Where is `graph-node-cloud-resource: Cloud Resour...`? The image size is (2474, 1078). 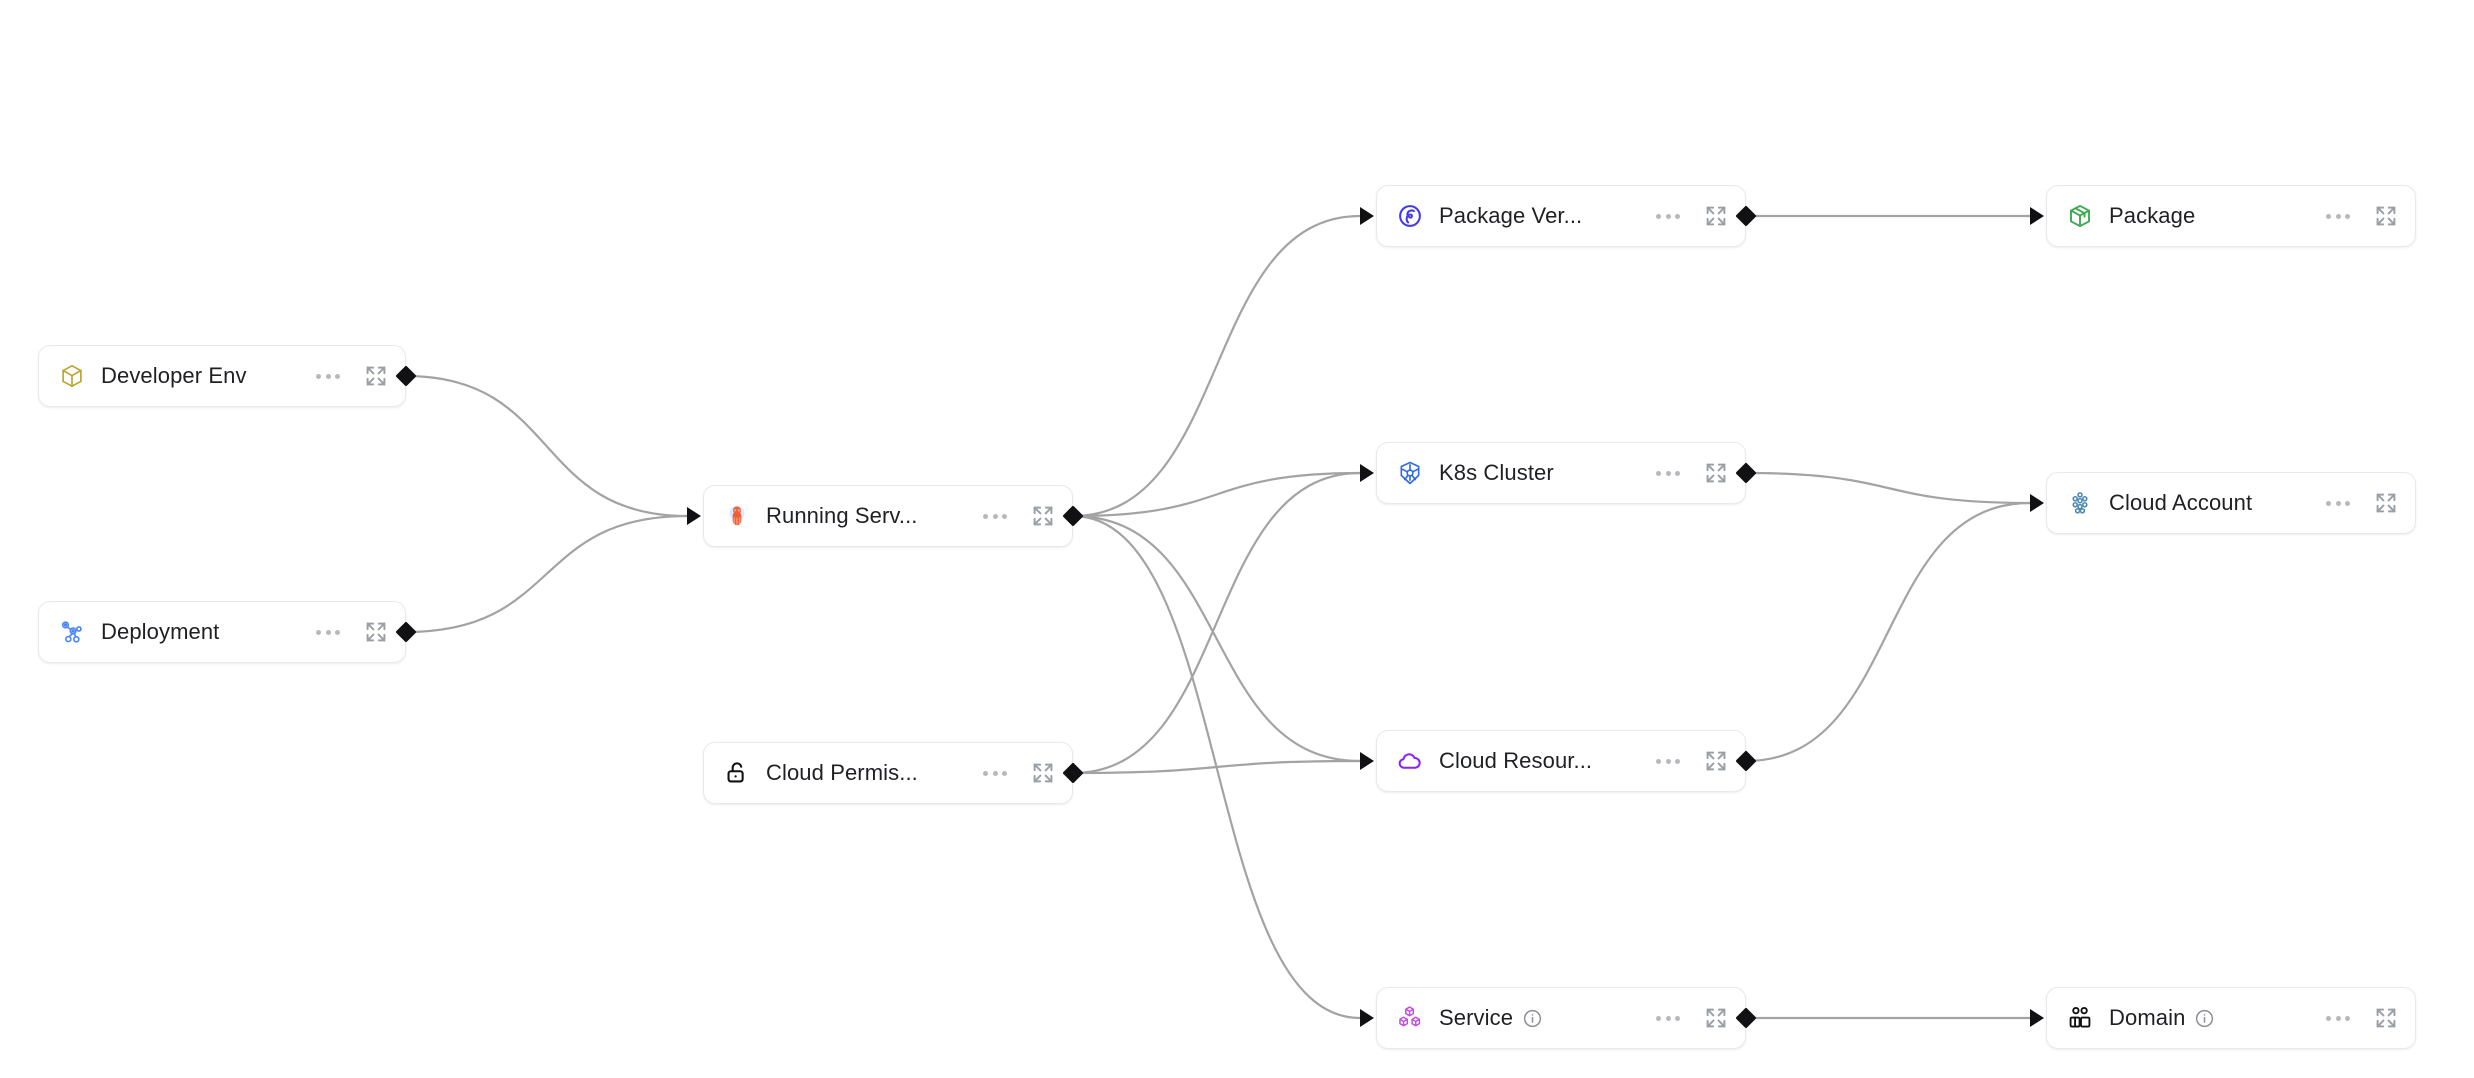
graph-node-cloud-resource: Cloud Resour... is located at coordinates (1561, 761).